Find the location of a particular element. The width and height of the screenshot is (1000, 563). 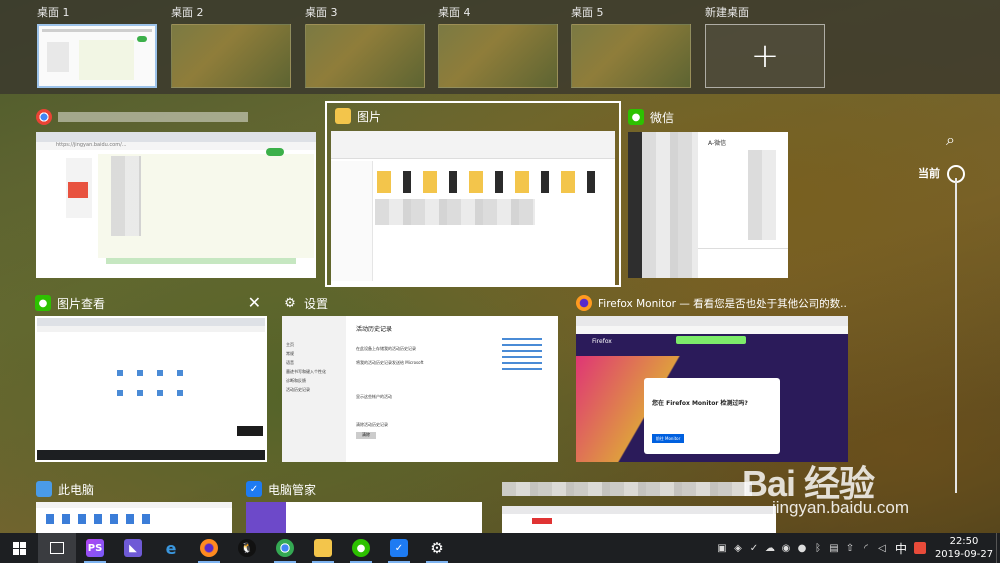

show-desktop-button is located at coordinates (998, 548).